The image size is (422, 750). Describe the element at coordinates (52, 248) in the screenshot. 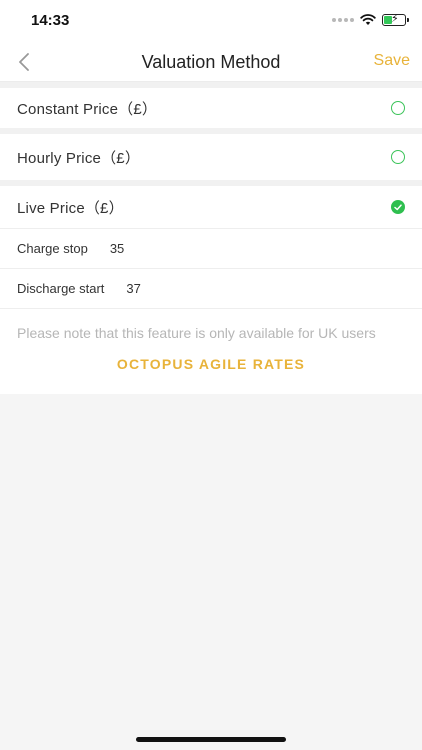

I see `charge-stop-label: Charge stop` at that location.